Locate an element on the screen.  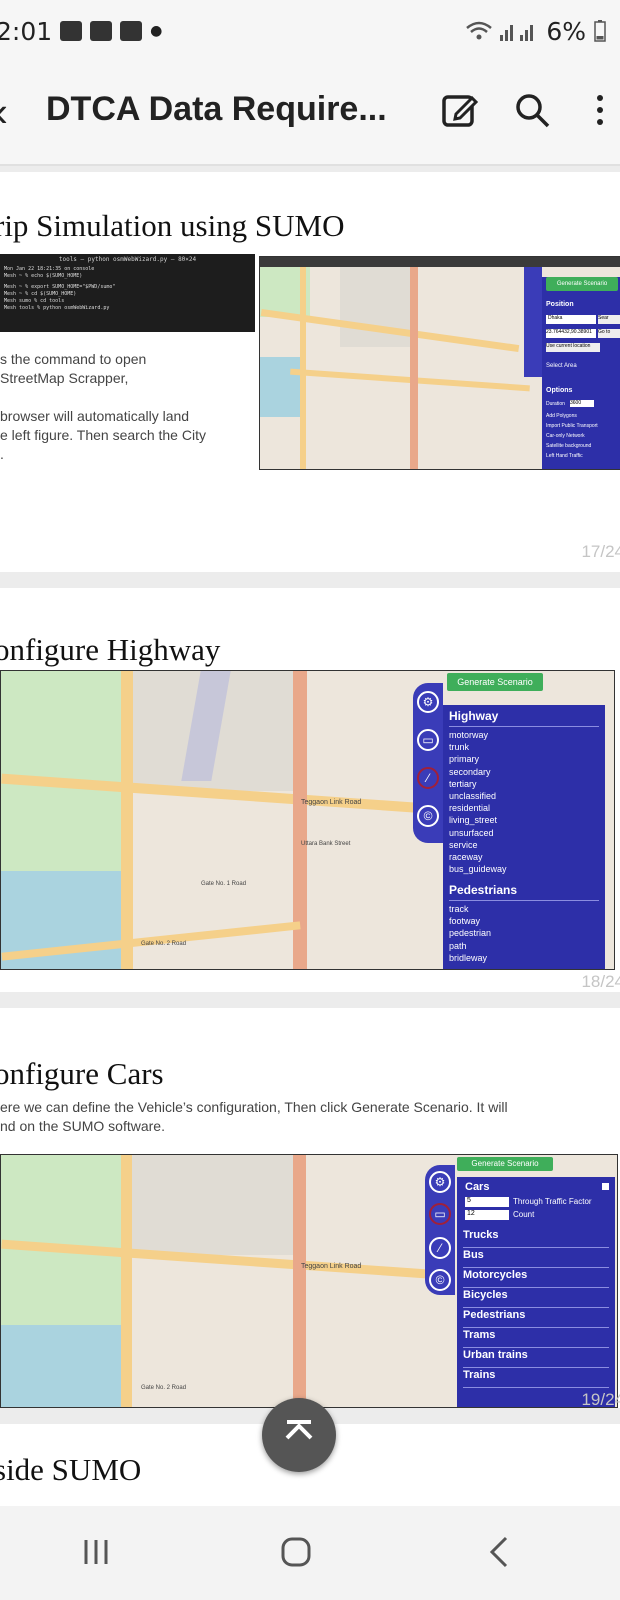
checkbox is located at coordinates (605, 1186).